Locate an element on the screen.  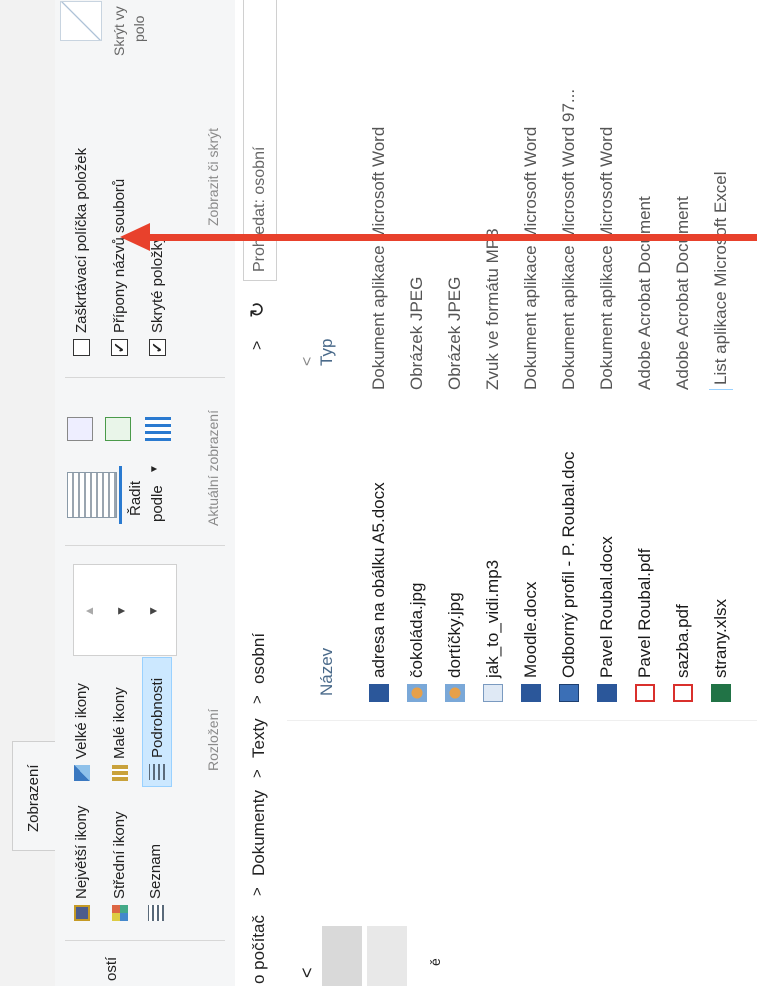
small-icons-icon is located at coordinates (119, 773).